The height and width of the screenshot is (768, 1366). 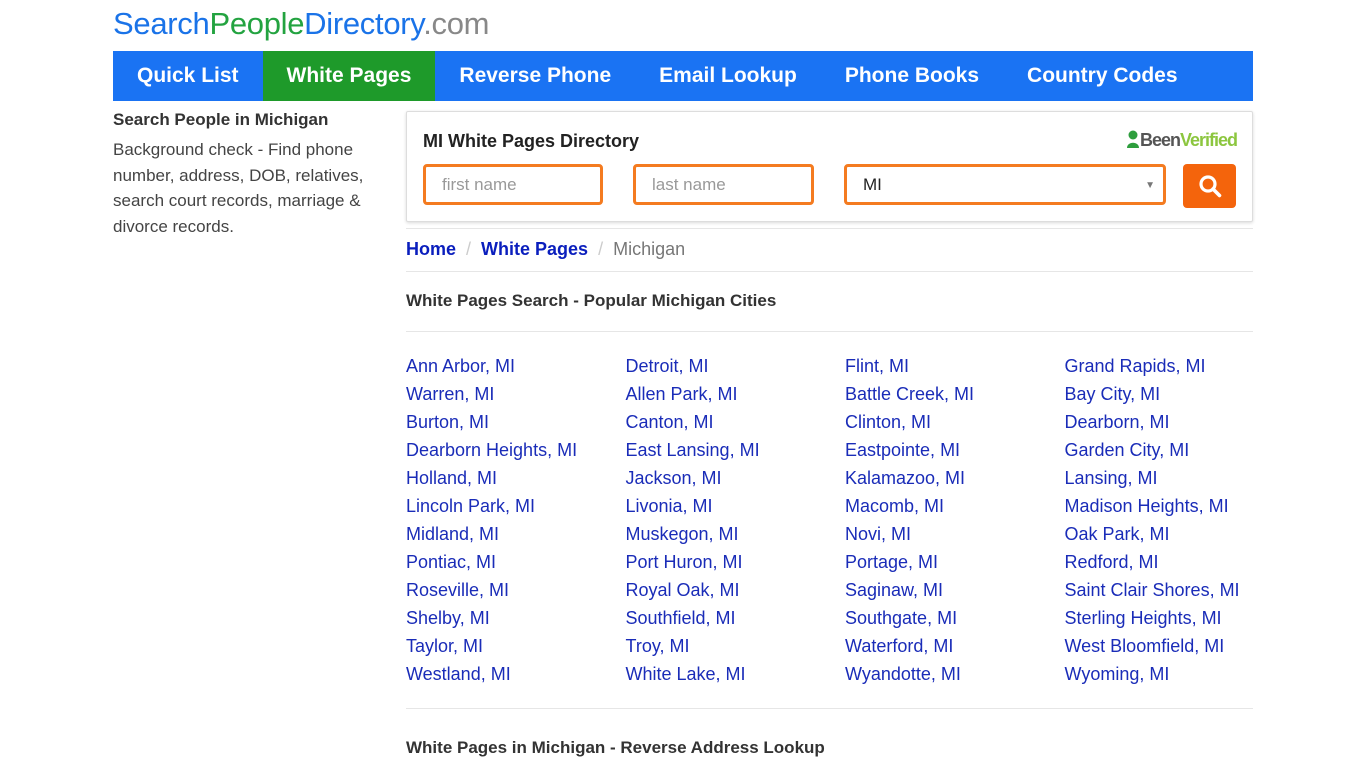 I want to click on city-link: Troy, MI, so click(x=736, y=646).